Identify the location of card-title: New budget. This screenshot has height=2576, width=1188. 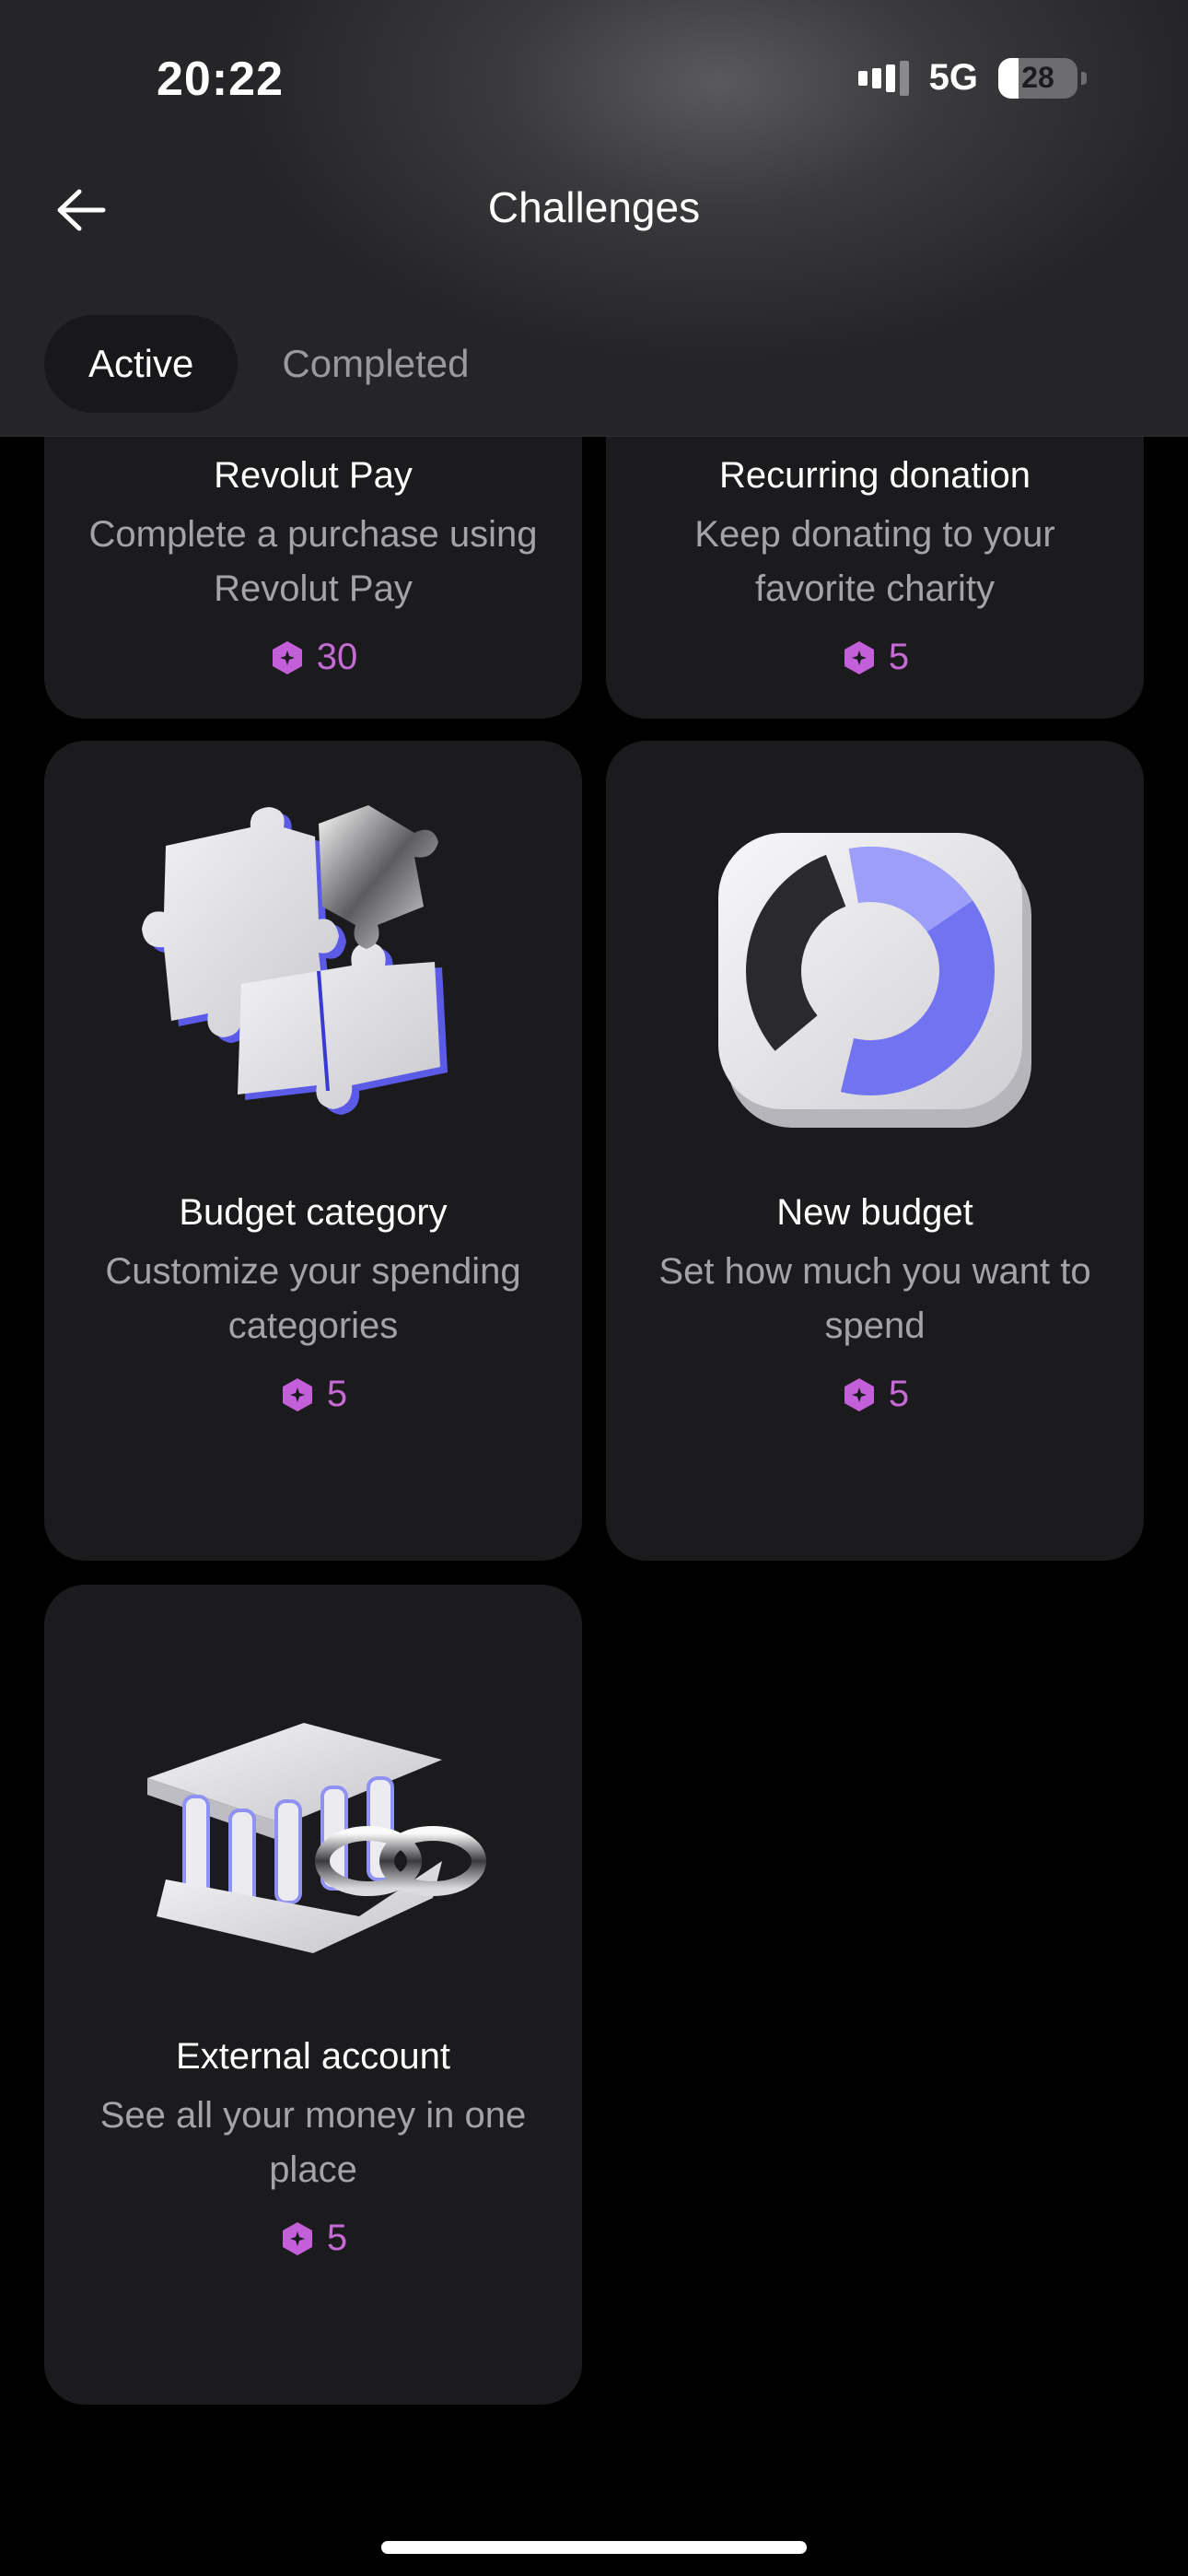
(874, 1212).